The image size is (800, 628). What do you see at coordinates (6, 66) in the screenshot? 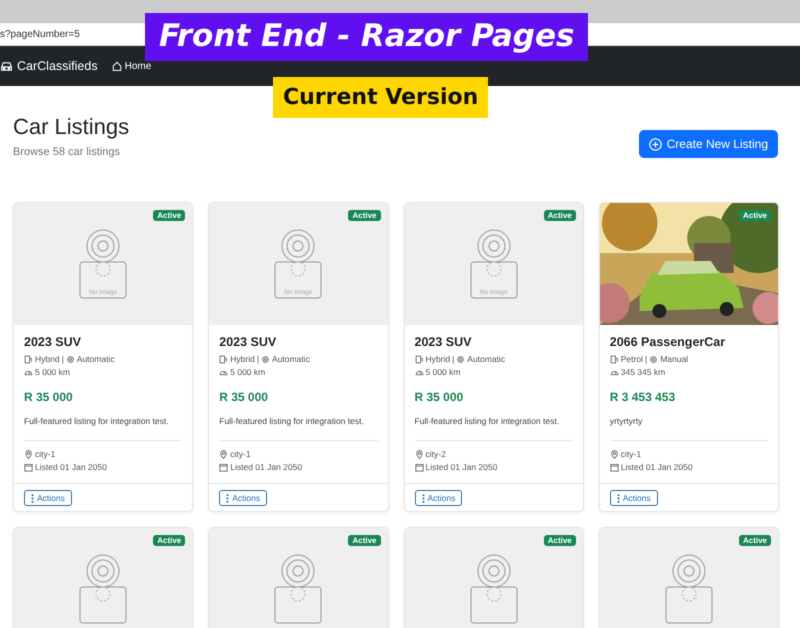
I see `car-icon` at bounding box center [6, 66].